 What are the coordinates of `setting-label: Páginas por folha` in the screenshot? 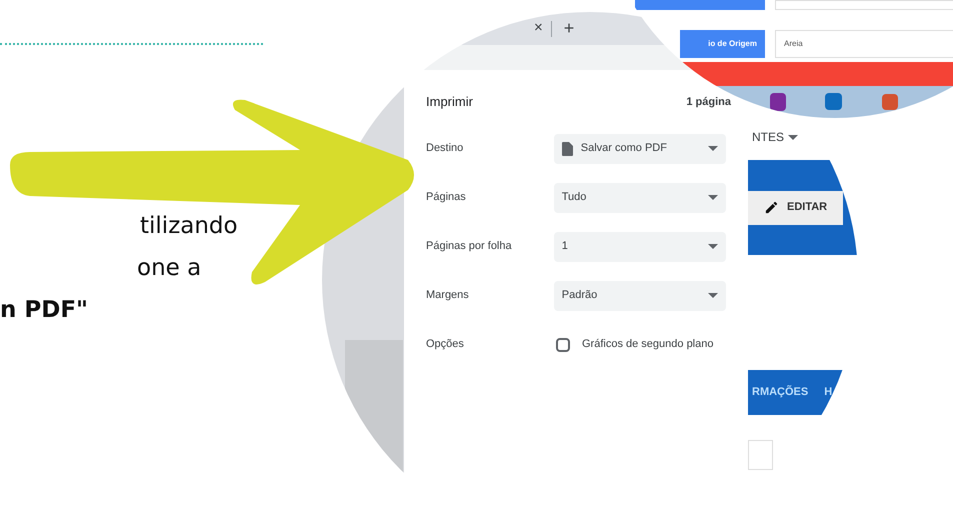 It's located at (469, 246).